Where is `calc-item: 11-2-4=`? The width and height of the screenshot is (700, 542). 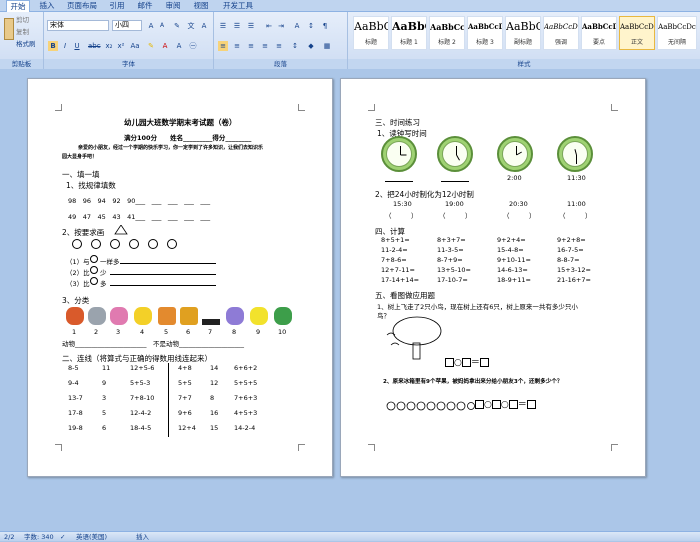 calc-item: 11-2-4= is located at coordinates (394, 250).